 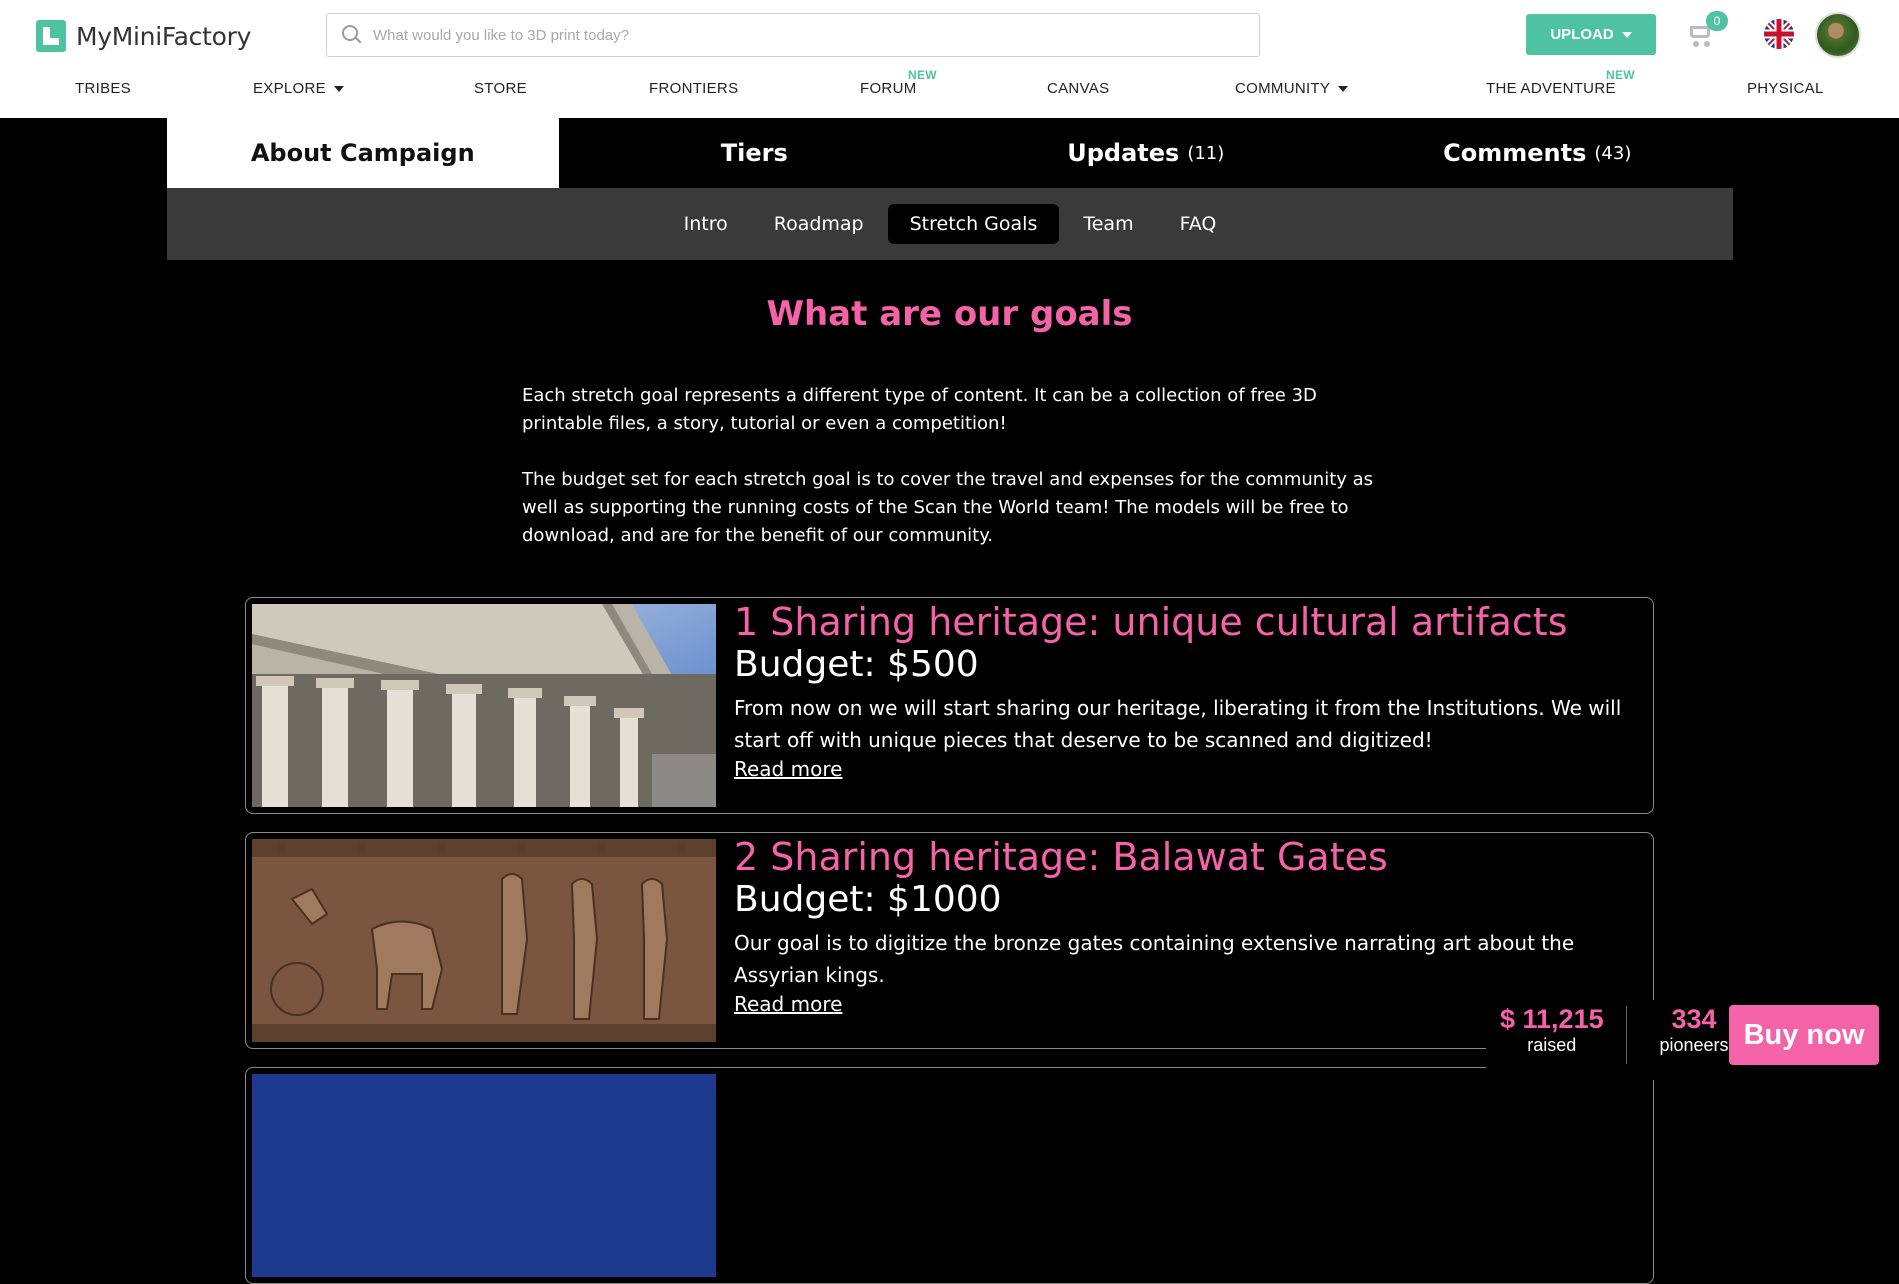 I want to click on tab-count: (43), so click(x=1613, y=153).